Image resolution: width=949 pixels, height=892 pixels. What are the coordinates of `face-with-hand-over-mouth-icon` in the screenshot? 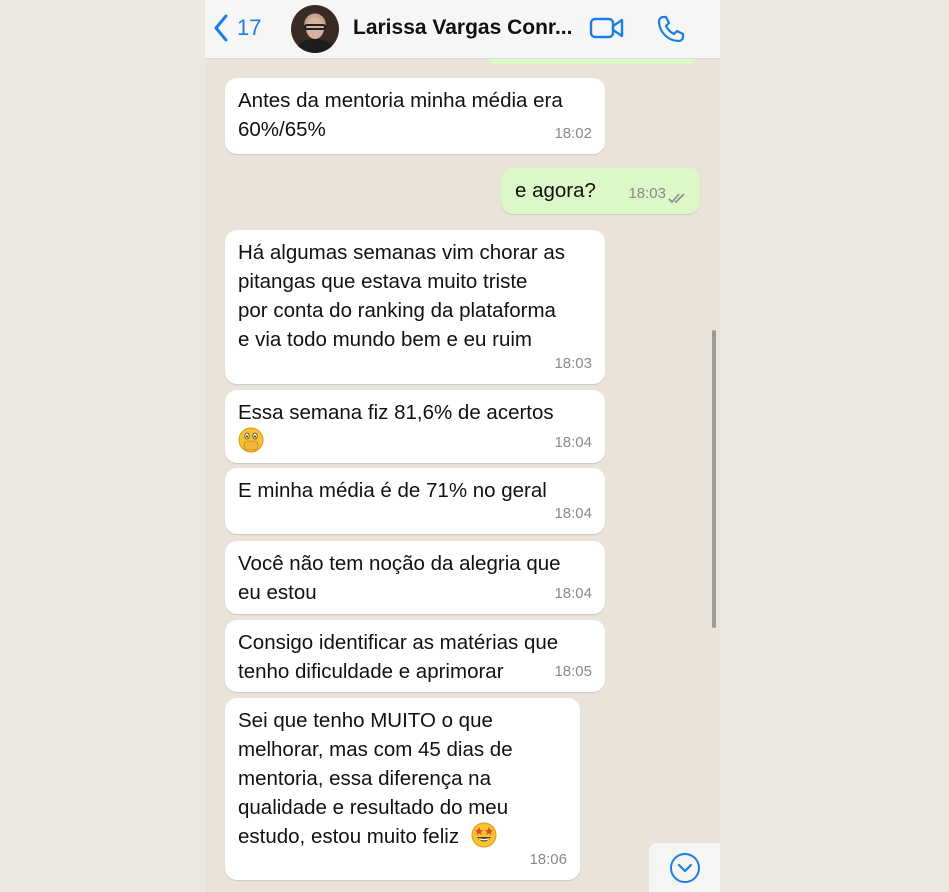 It's located at (251, 440).